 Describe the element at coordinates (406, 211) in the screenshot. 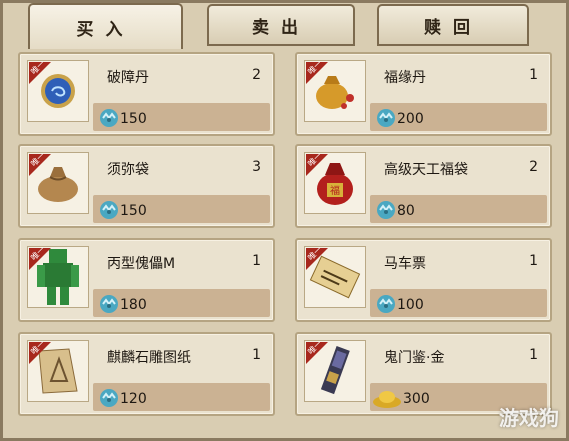

I see `item-price: 80` at that location.